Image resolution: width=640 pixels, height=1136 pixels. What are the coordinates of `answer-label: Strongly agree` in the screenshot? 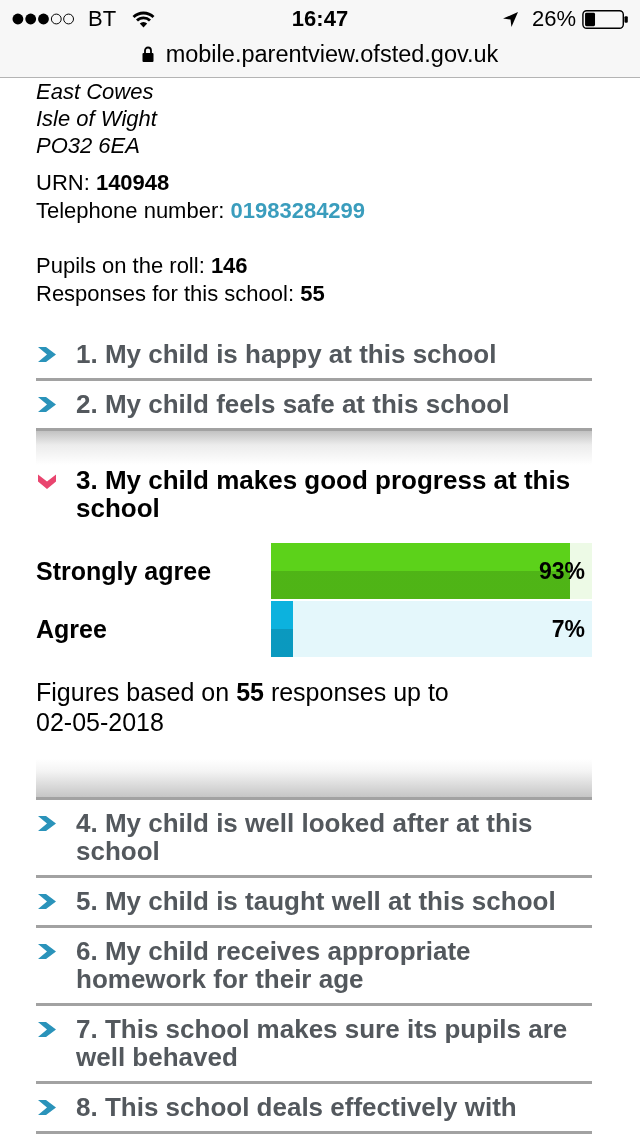 It's located at (124, 571).